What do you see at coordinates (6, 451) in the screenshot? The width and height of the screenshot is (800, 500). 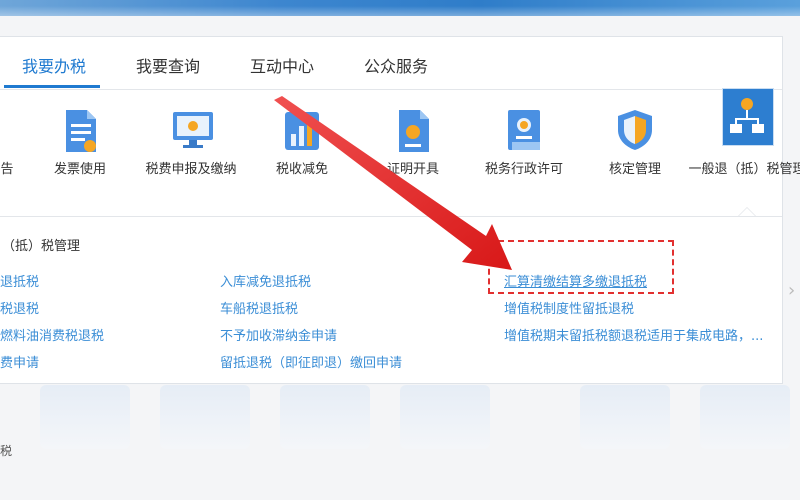 I see `bottom-truncated-label: 税` at bounding box center [6, 451].